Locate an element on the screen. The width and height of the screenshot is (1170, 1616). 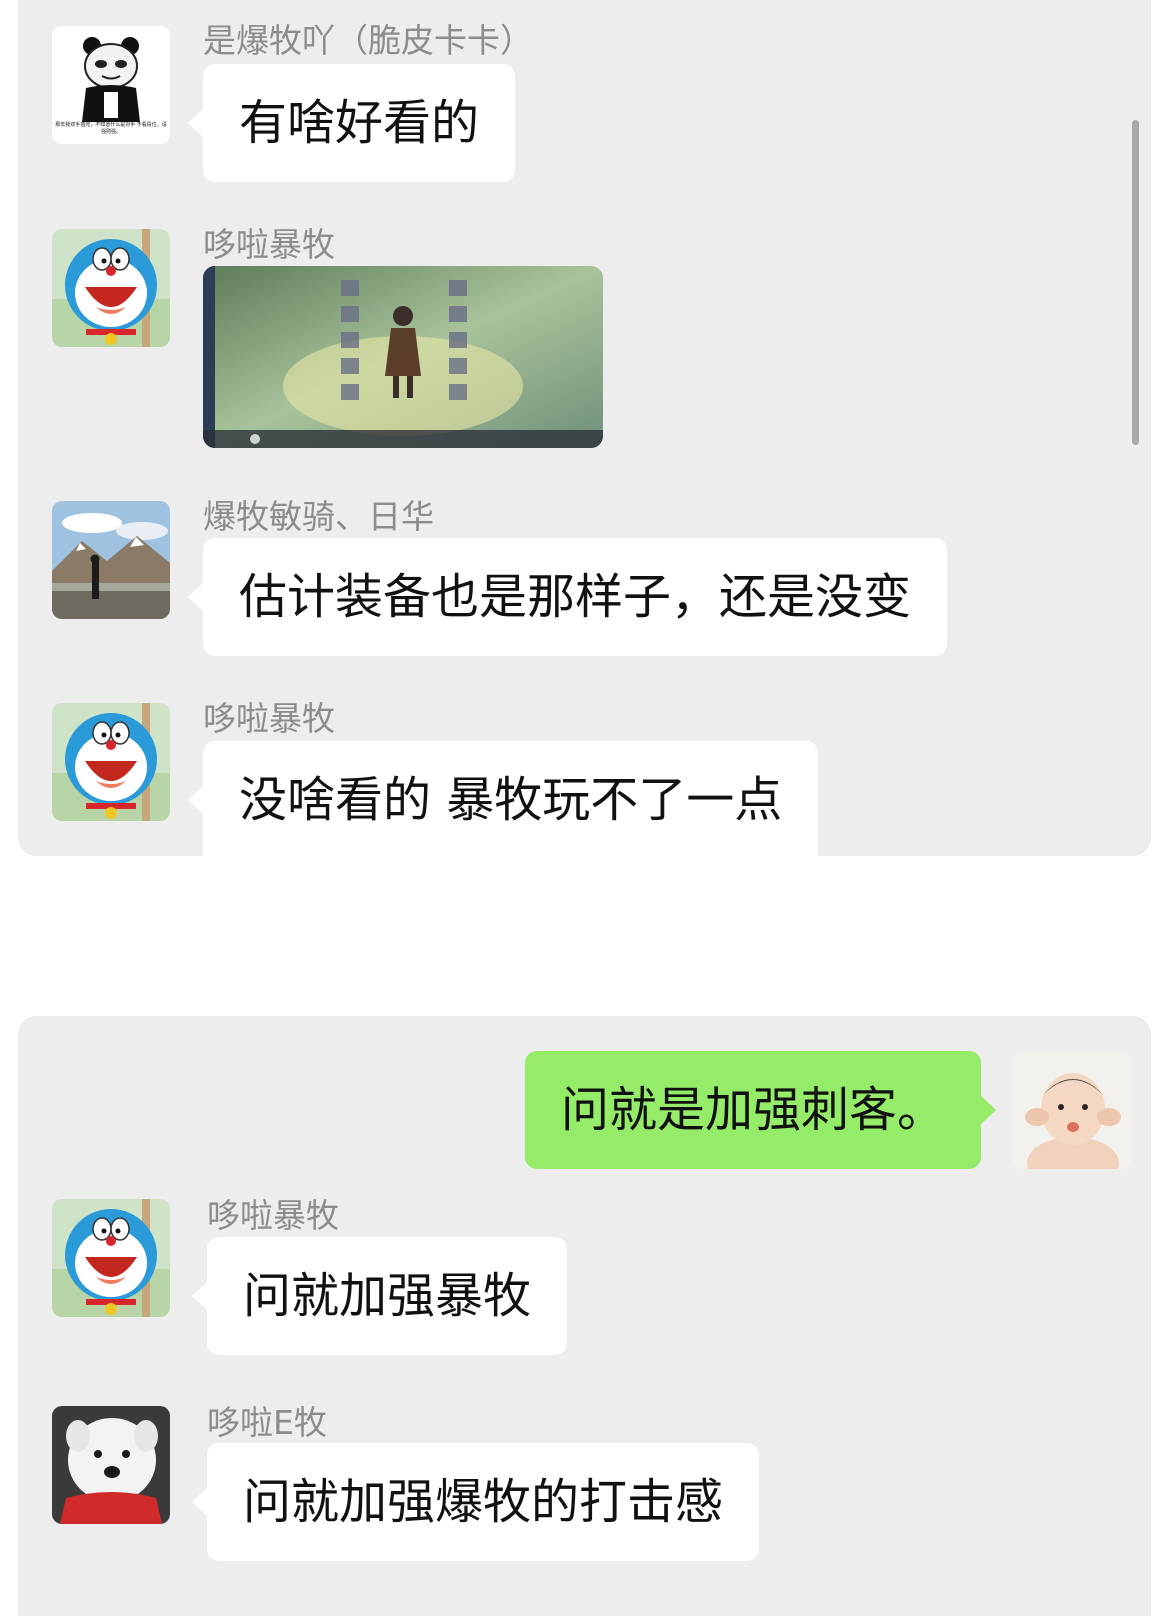
sender-name: 爆牧敏骑、日华 is located at coordinates (318, 516).